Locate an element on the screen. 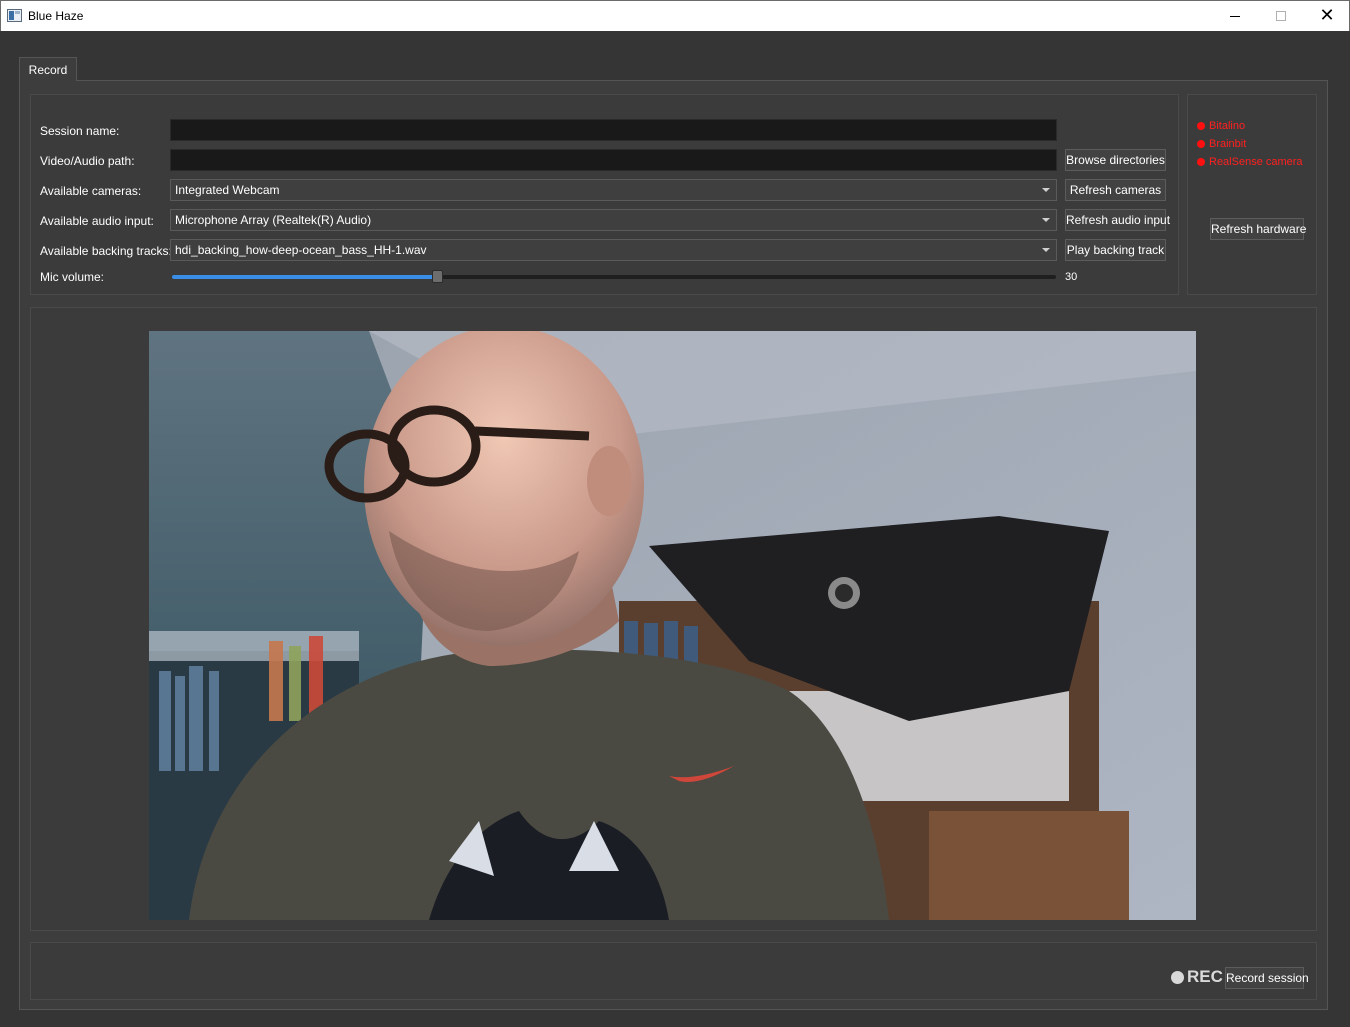 This screenshot has height=1027, width=1350. minimize-icon is located at coordinates (1235, 16).